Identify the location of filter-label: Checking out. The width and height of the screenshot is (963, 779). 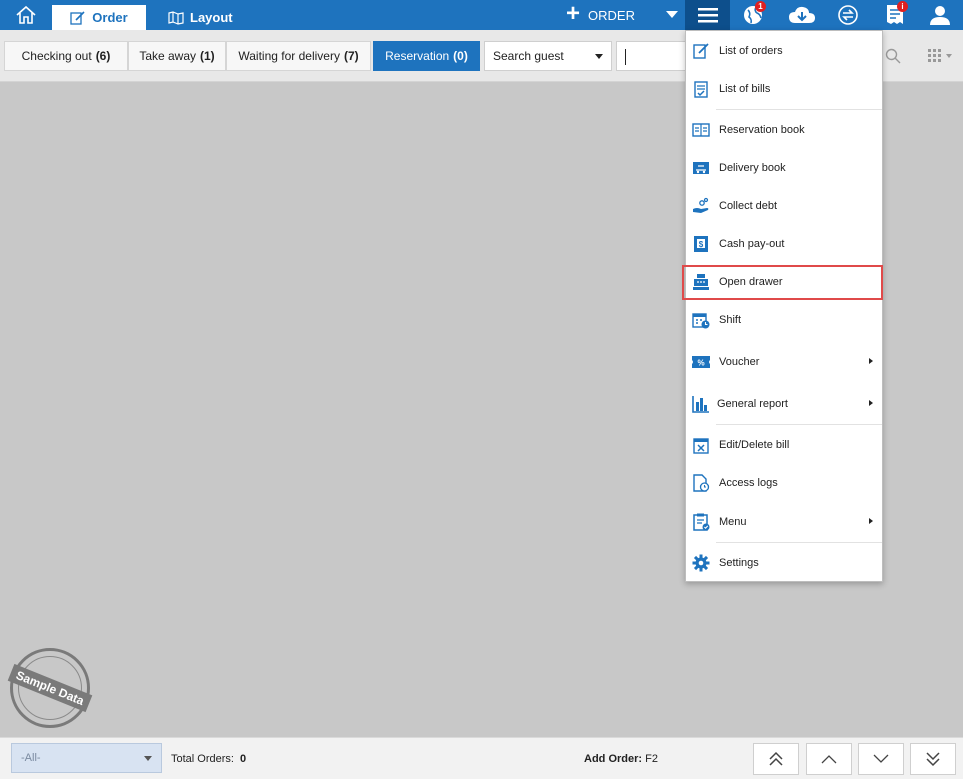
(56, 56).